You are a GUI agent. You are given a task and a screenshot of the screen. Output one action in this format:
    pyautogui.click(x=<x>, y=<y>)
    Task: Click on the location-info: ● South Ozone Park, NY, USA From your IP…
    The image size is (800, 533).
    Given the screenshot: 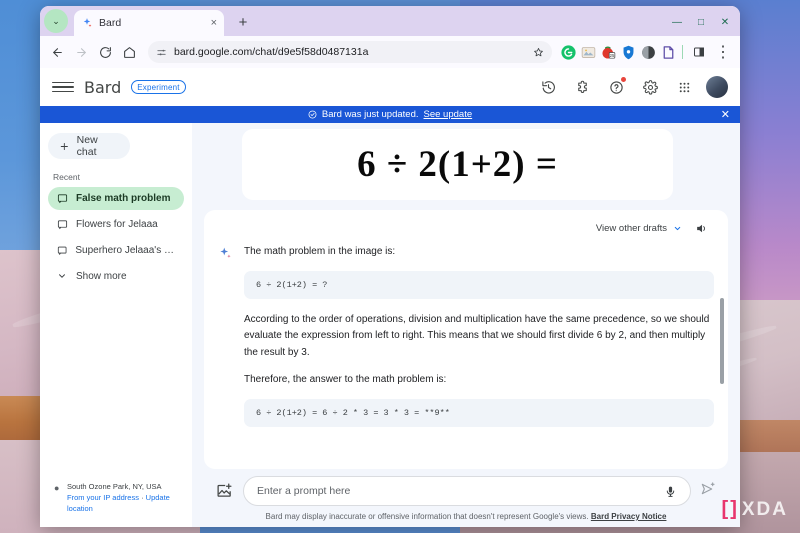 What is the action you would take?
    pyautogui.click(x=116, y=501)
    